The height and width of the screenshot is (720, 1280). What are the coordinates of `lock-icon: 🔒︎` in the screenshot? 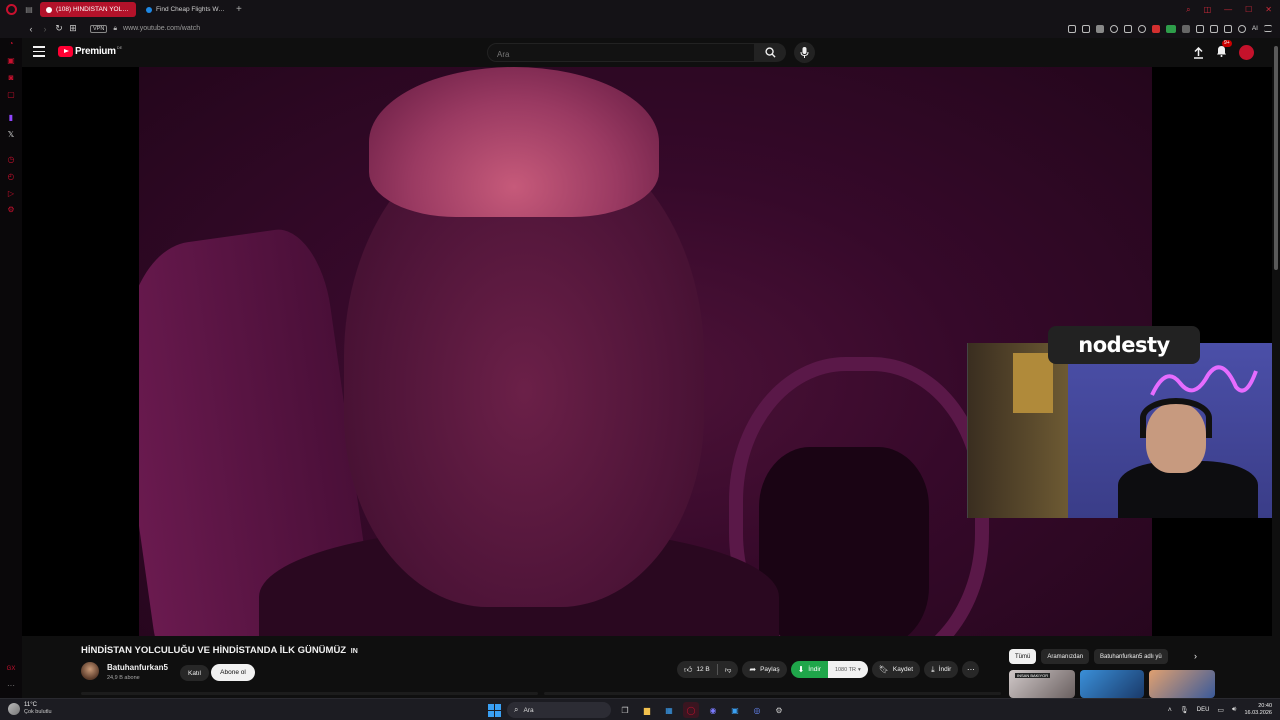 It's located at (115, 29).